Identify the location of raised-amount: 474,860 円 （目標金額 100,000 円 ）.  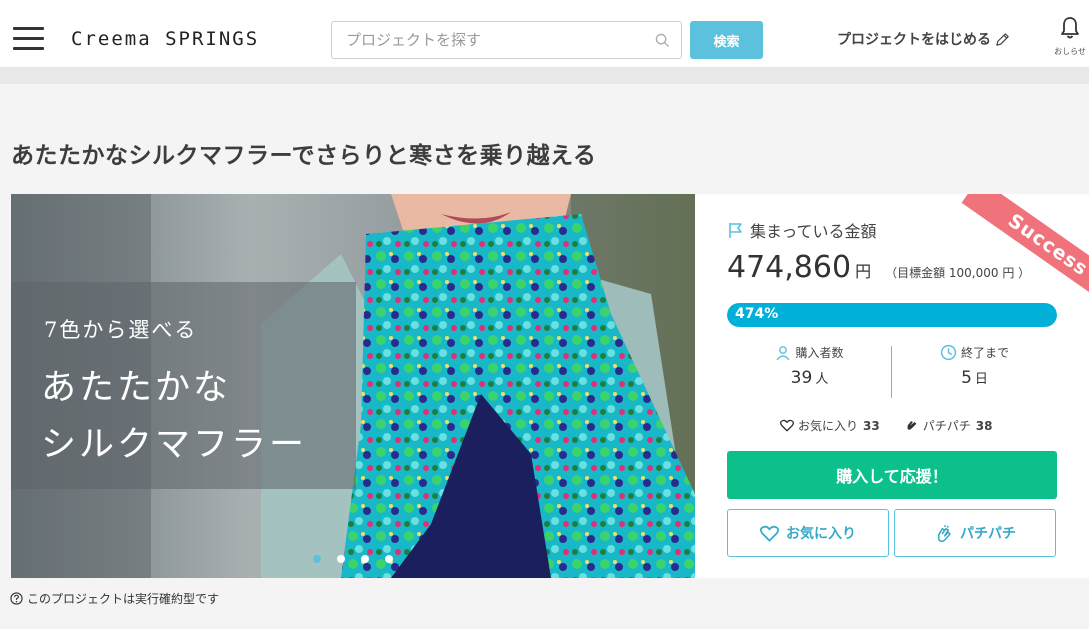
(878, 267).